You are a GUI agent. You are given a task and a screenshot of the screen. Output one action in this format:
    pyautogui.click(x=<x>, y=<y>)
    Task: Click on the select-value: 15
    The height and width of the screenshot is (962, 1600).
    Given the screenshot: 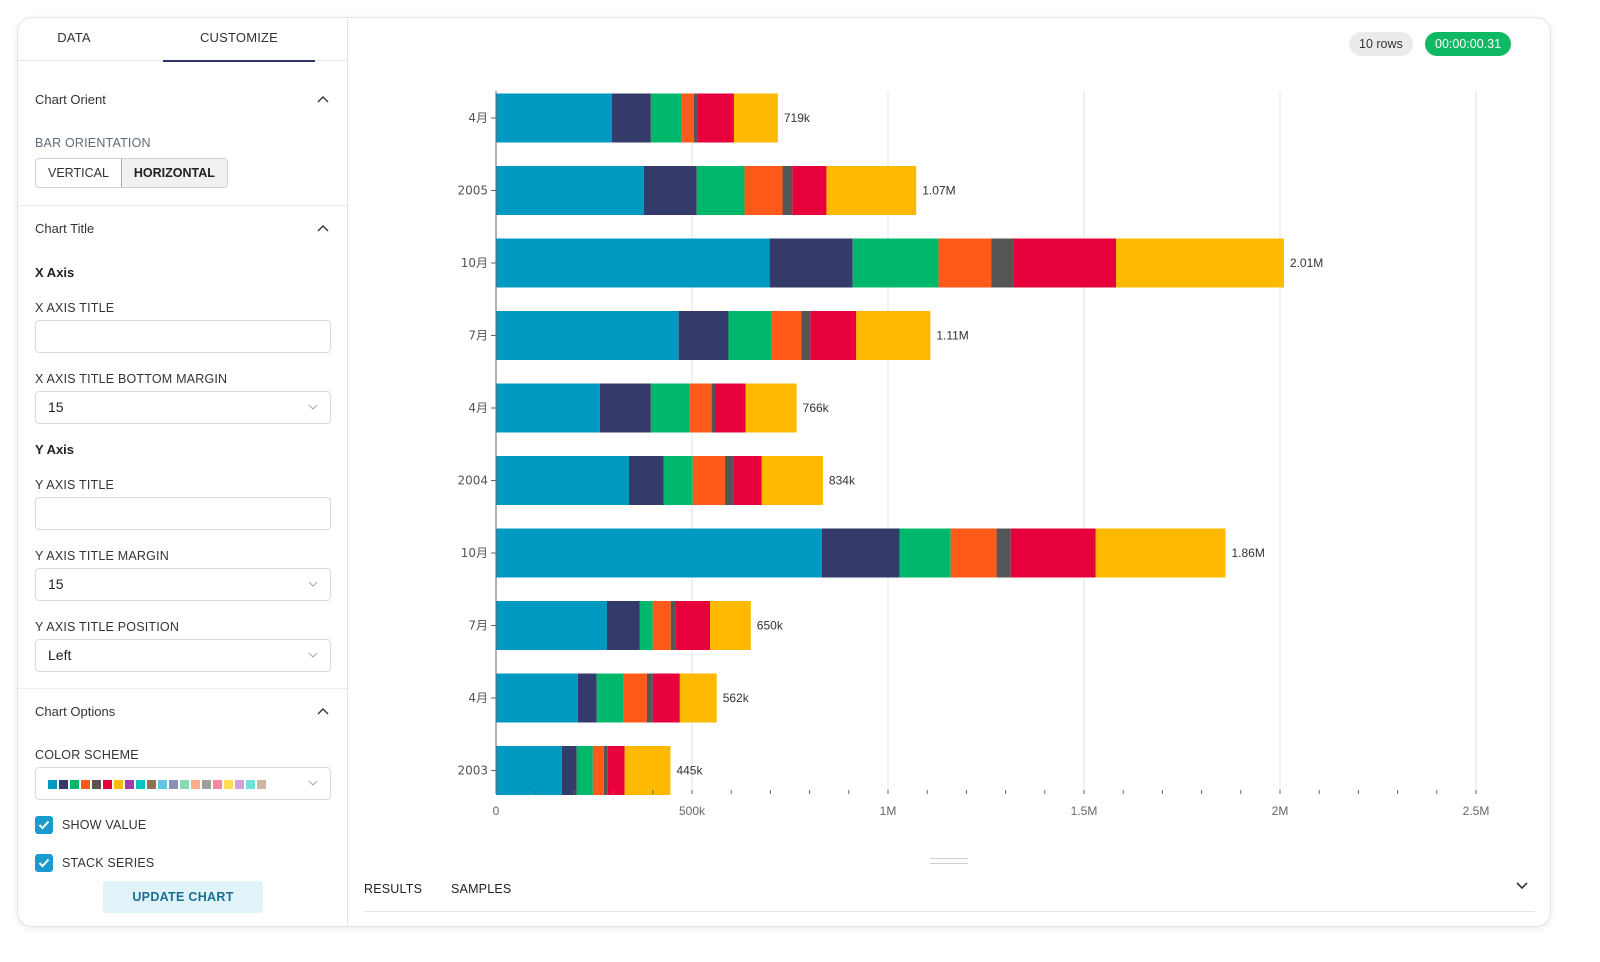 What is the action you would take?
    pyautogui.click(x=56, y=584)
    